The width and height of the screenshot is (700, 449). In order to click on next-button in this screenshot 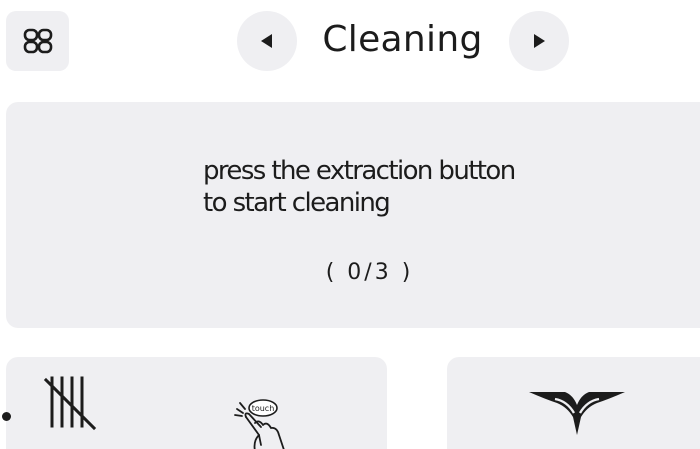, I will do `click(539, 41)`.